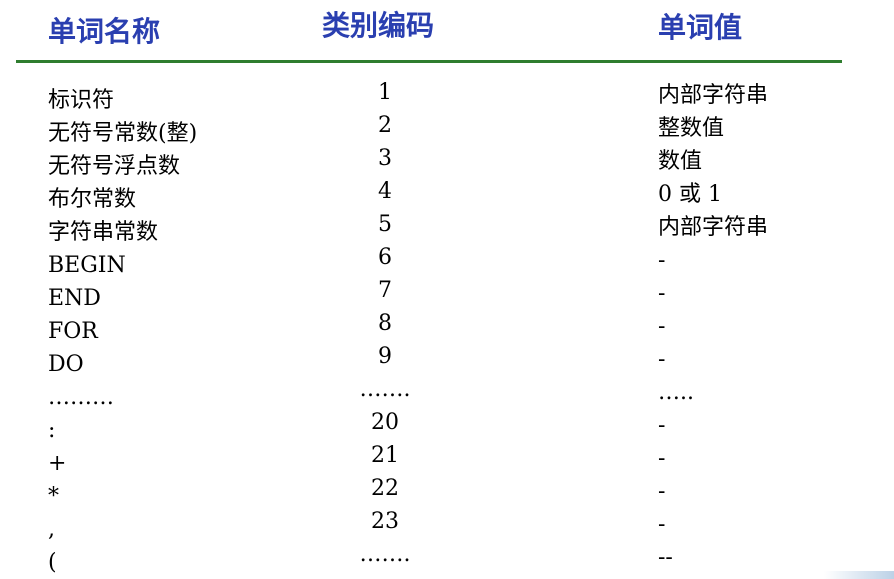  I want to click on cell-category-code: 2, so click(385, 125).